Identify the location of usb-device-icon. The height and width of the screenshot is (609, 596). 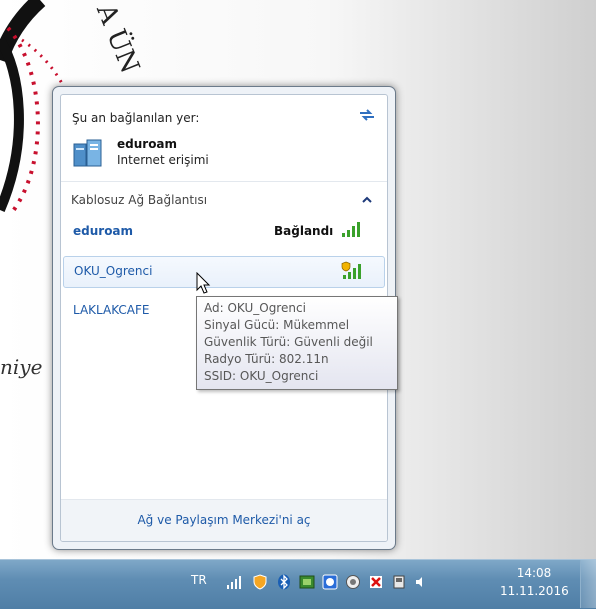
(399, 582).